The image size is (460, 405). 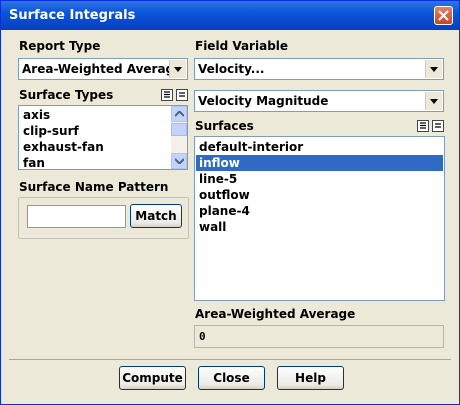 I want to click on field-variable-dropdown: Velocity Magnitude, so click(x=319, y=101).